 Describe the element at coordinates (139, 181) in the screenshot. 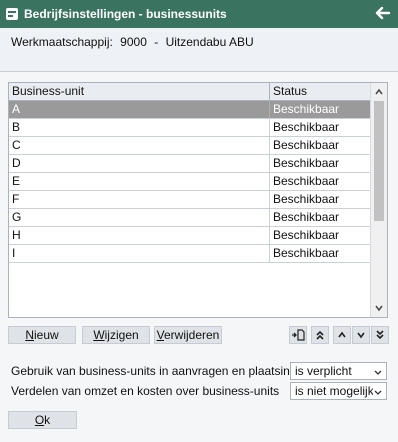

I see `business-unit-cell: E` at that location.